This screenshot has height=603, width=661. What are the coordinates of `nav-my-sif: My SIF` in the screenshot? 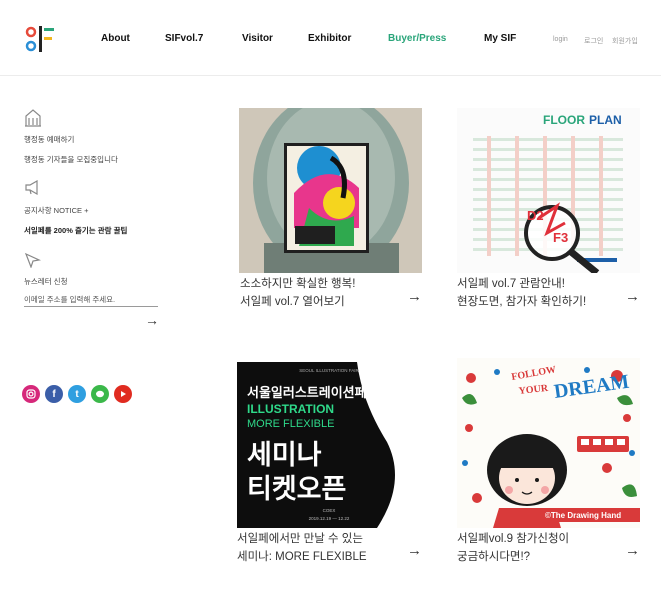 It's located at (500, 38).